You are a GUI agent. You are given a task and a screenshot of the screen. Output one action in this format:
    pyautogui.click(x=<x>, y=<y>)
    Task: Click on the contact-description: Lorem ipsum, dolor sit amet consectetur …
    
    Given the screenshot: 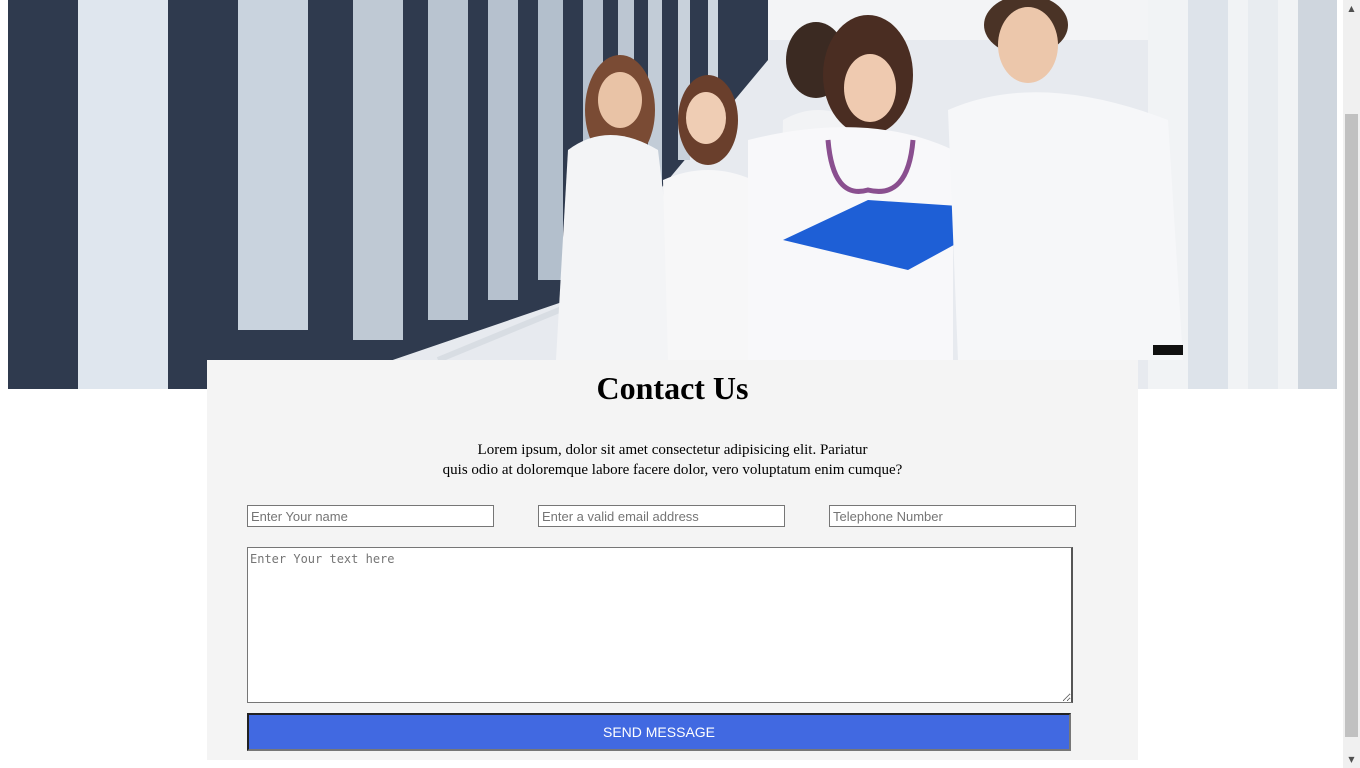 What is the action you would take?
    pyautogui.click(x=672, y=460)
    